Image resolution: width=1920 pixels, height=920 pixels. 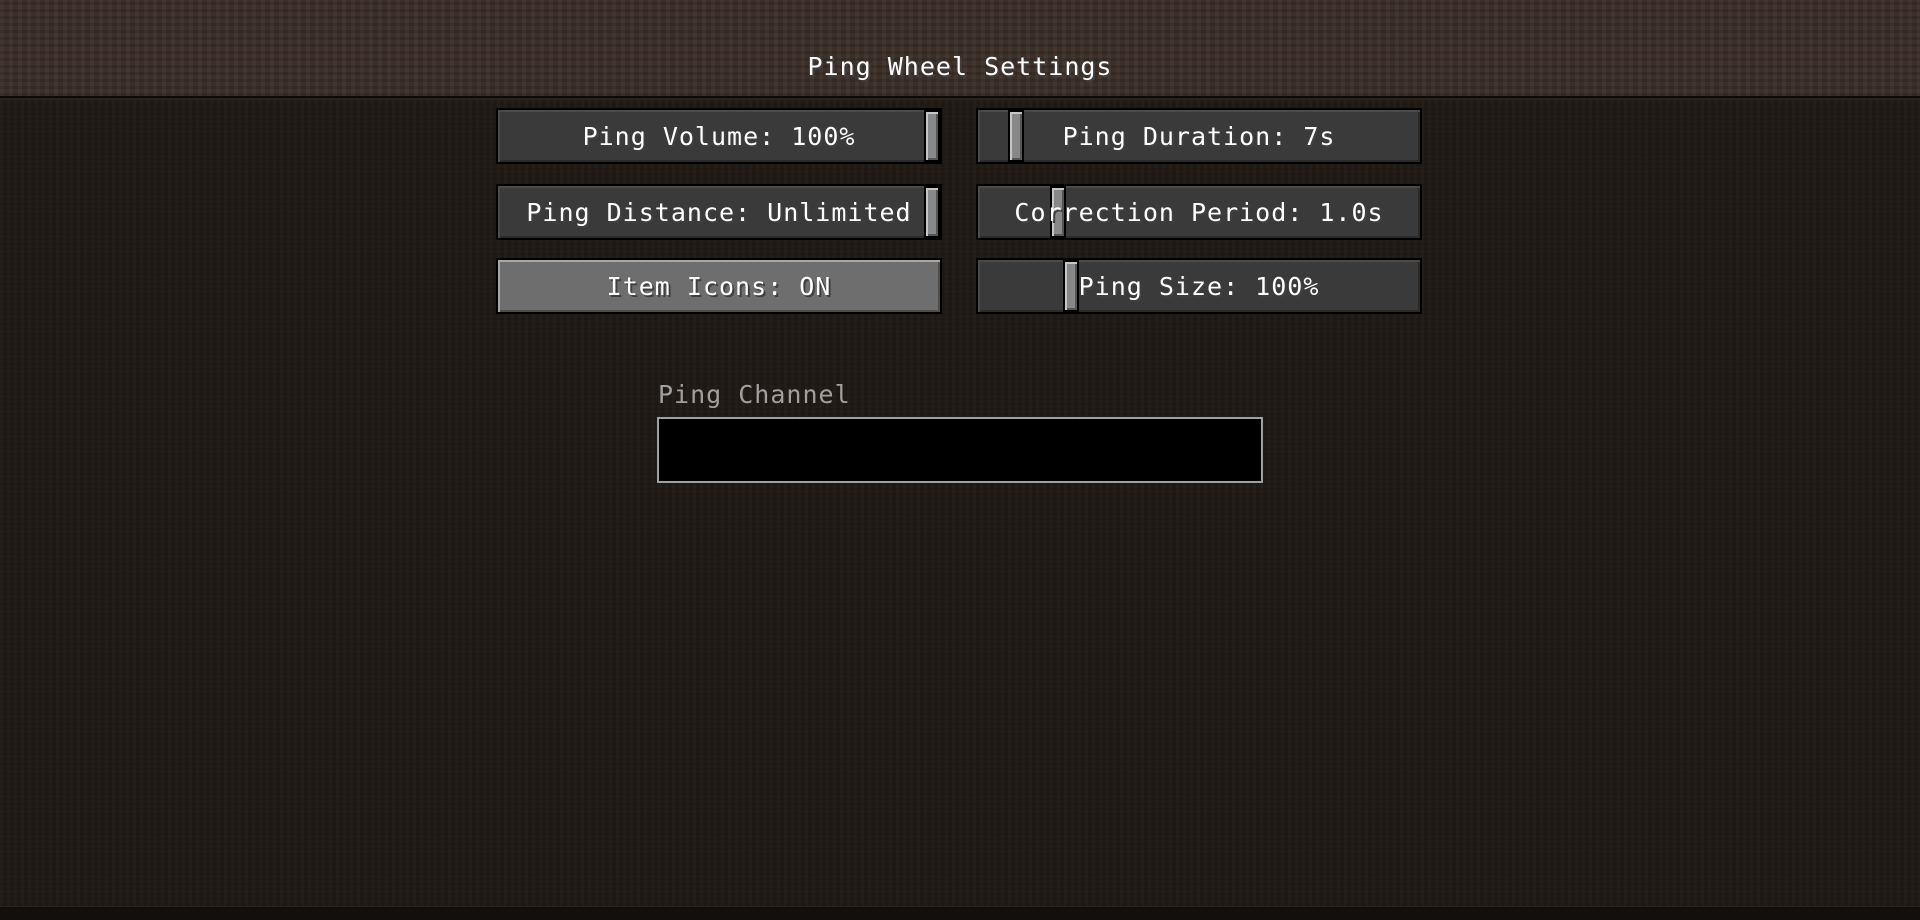 What do you see at coordinates (960, 913) in the screenshot?
I see `footer-divider` at bounding box center [960, 913].